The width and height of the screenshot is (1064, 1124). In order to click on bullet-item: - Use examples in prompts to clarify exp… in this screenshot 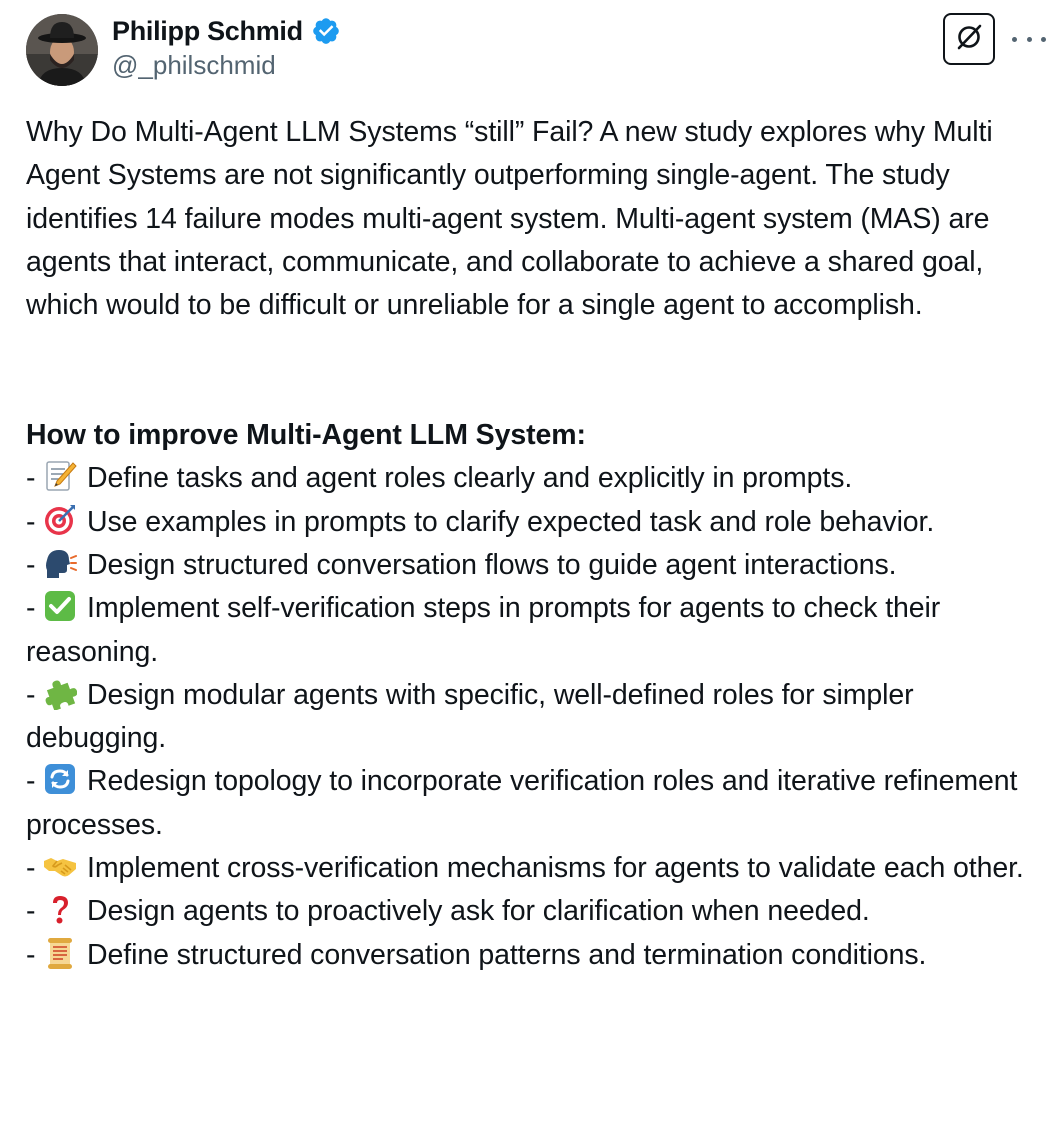, I will do `click(541, 522)`.